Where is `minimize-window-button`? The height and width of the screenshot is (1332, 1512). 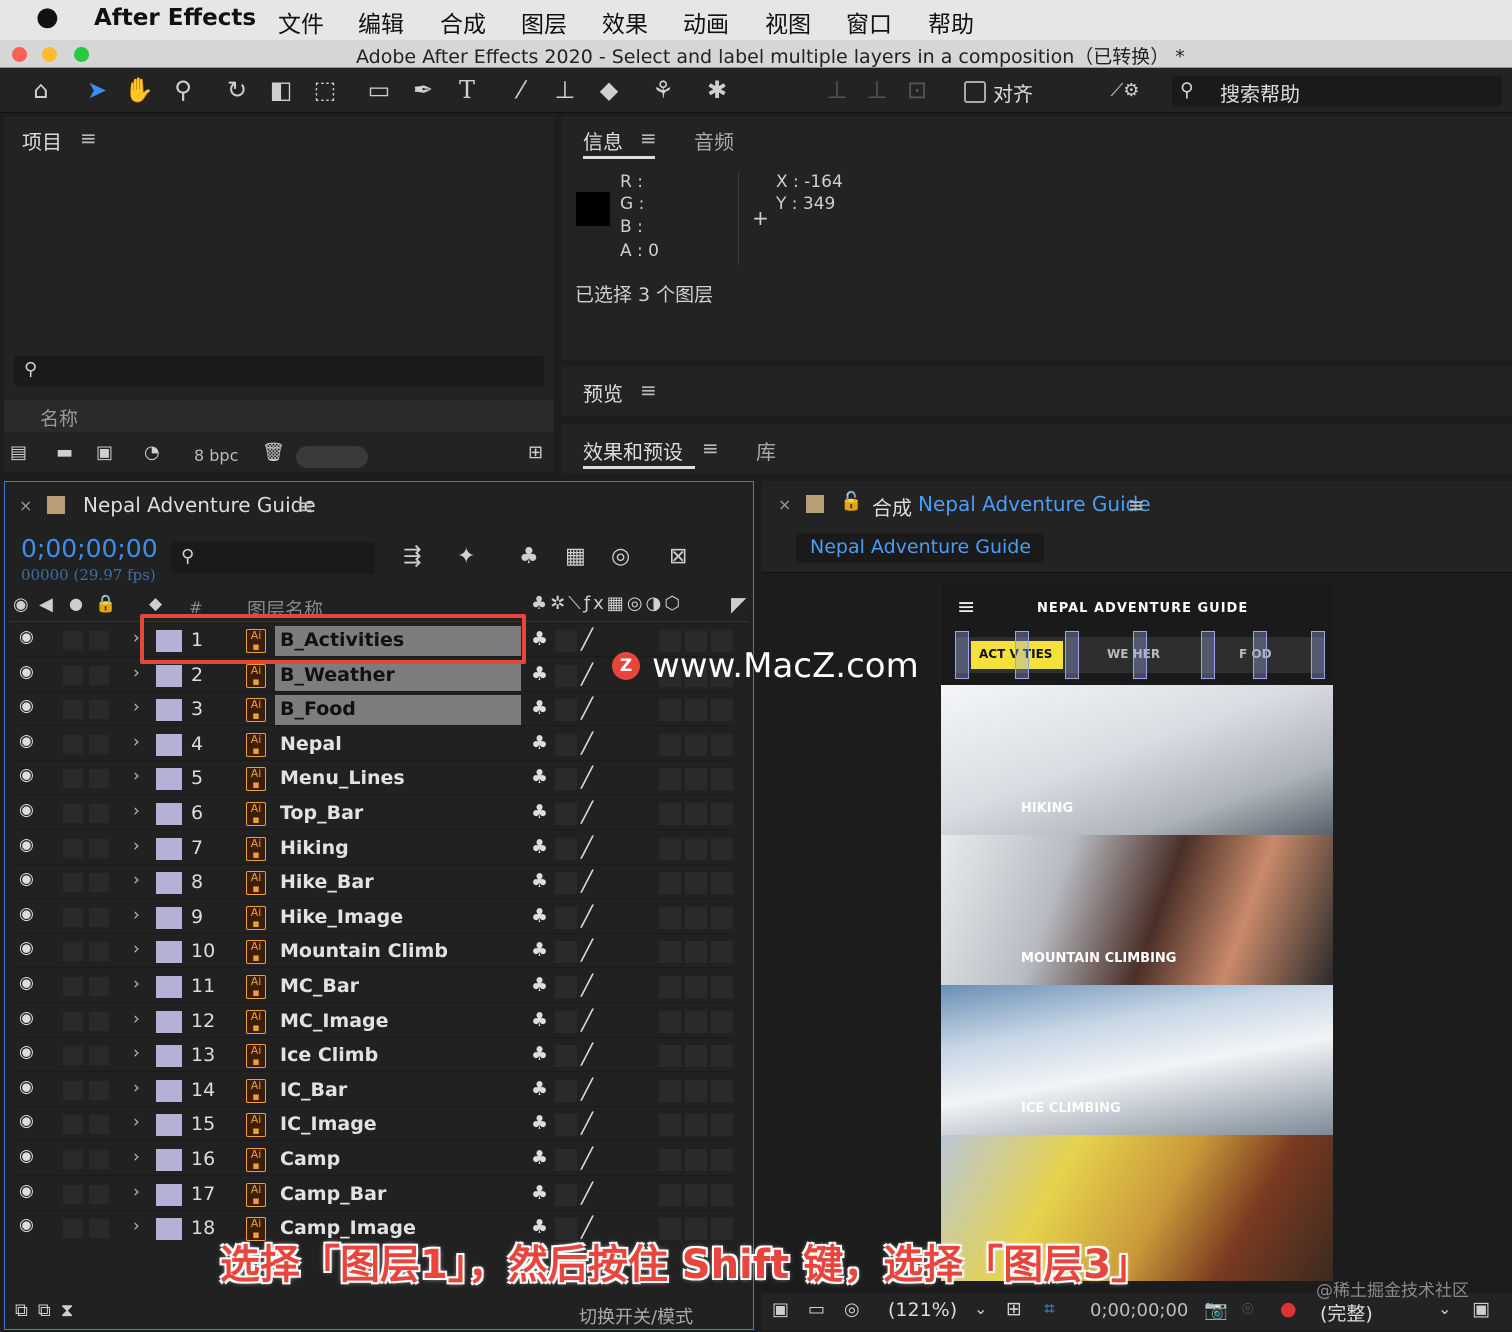
minimize-window-button is located at coordinates (49, 54).